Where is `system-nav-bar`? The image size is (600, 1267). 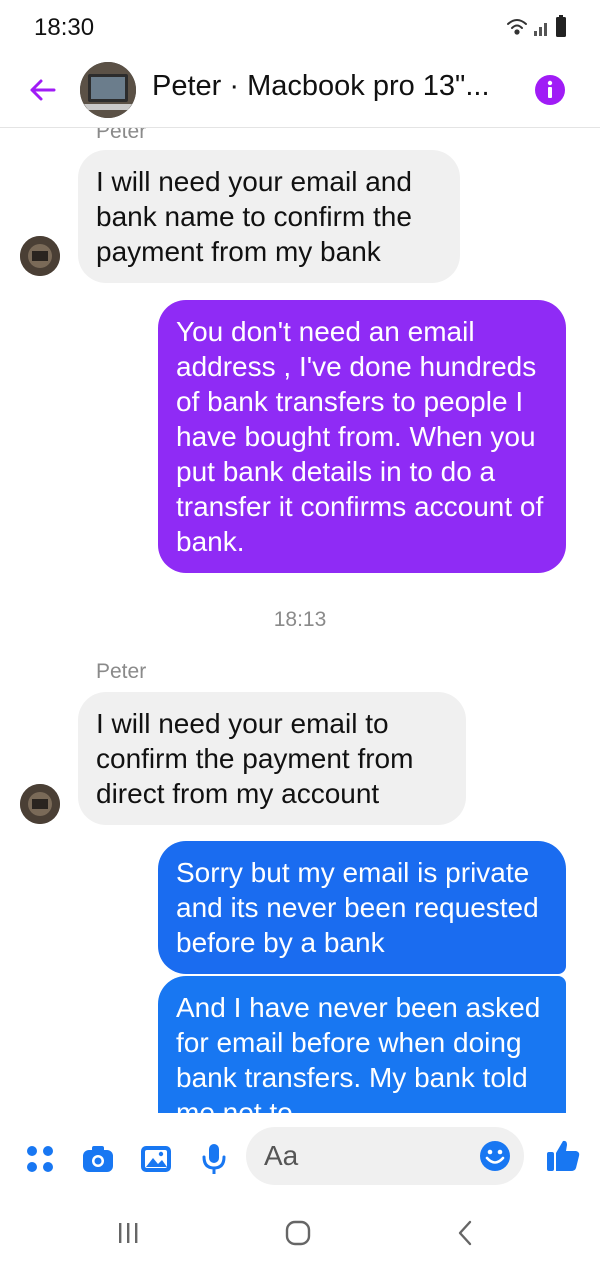
system-nav-bar is located at coordinates (300, 1233).